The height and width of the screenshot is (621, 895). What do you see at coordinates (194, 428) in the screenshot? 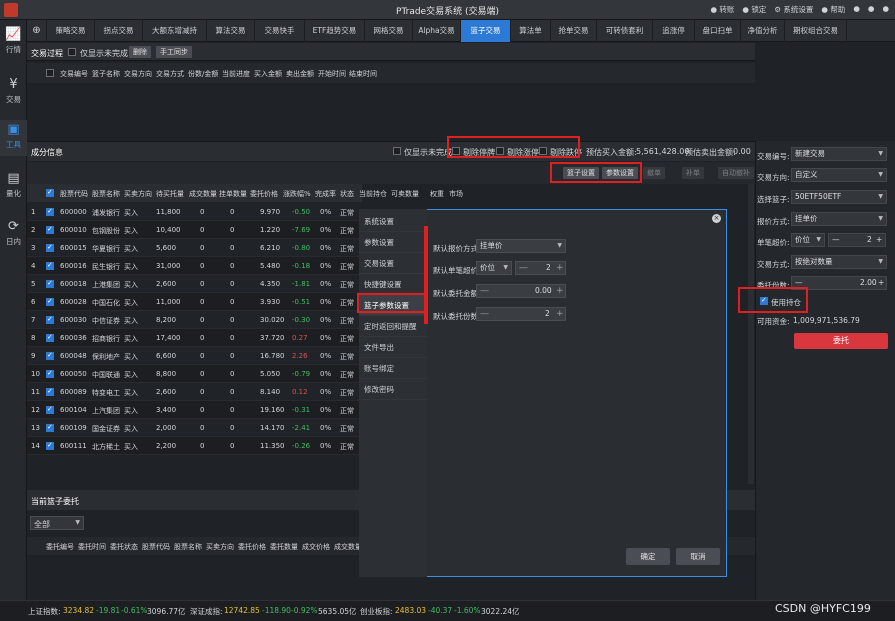
I see `table-row: 13 600109 国金证券买入 2,000 0 0 14.170 -2.41 0% 正常` at bounding box center [194, 428].